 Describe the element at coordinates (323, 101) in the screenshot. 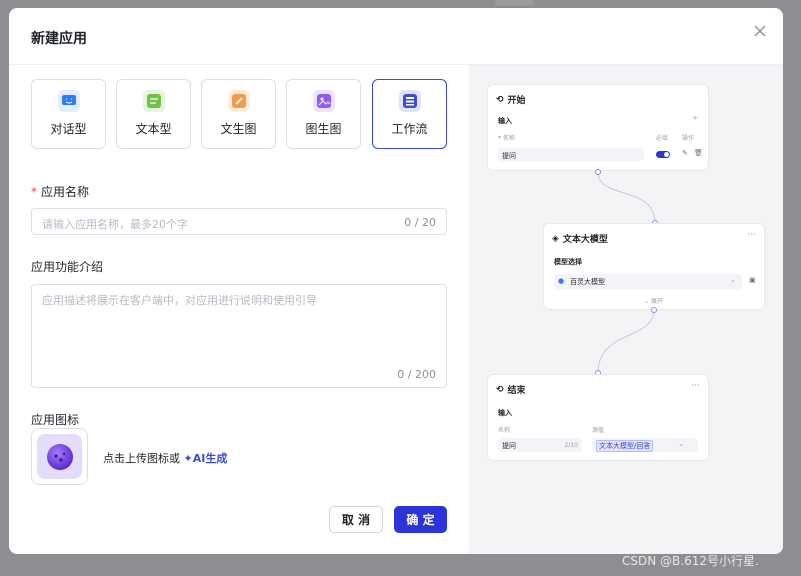

I see `image-icon` at that location.